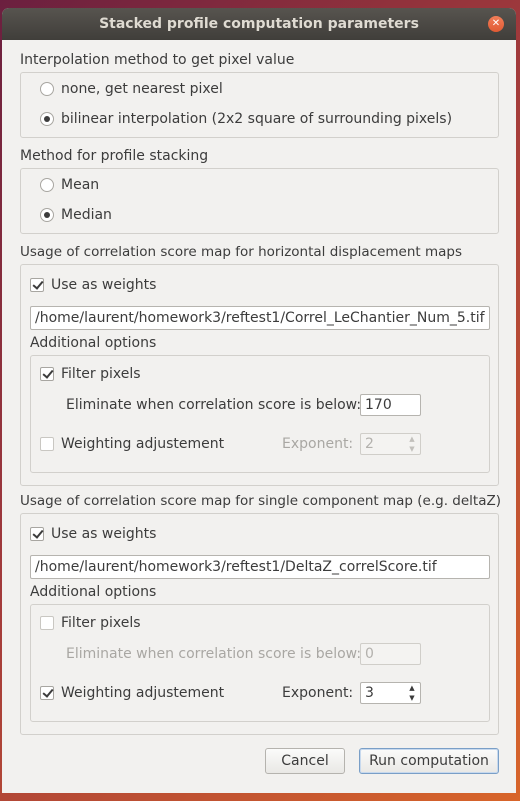 The height and width of the screenshot is (801, 520). I want to click on horiz-exponent-spinner: 2 ▲ ▼, so click(390, 444).